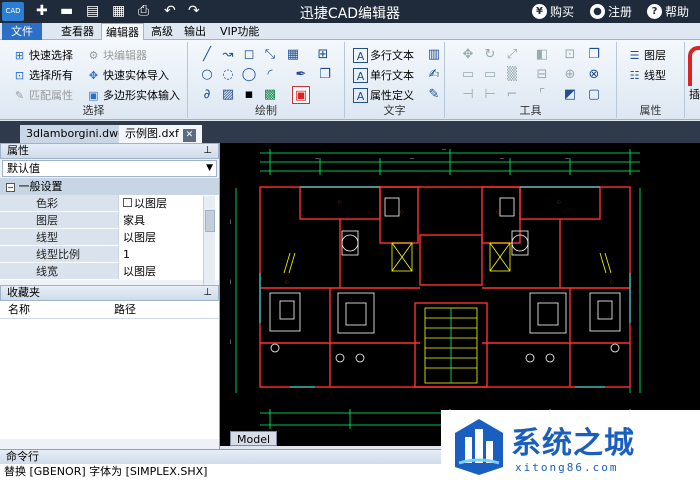  Describe the element at coordinates (512, 75) in the screenshot. I see `array-icon: ▒` at that location.